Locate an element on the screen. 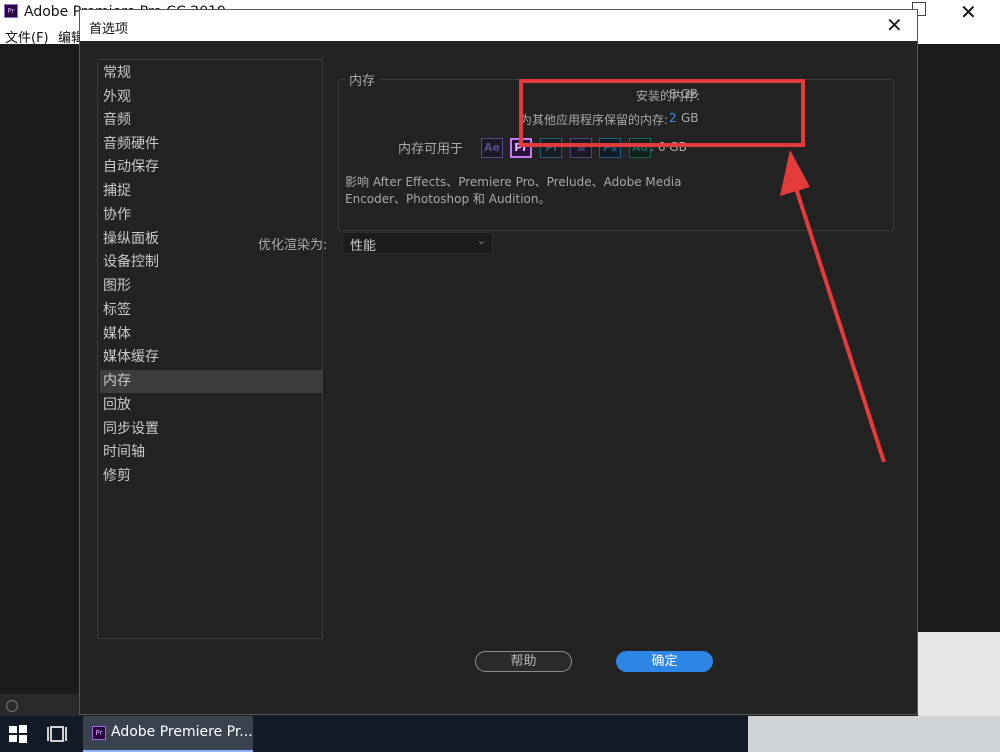 This screenshot has height=752, width=1000. annotation-arrow is located at coordinates (833, 306).